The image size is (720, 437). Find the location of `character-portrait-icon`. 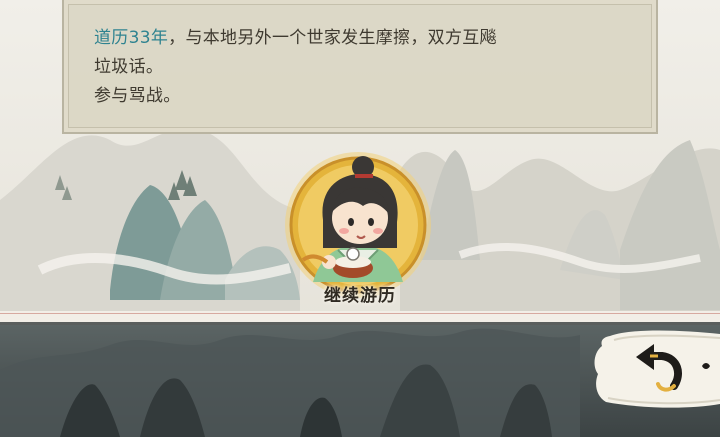

character-portrait-icon is located at coordinates (358, 225).